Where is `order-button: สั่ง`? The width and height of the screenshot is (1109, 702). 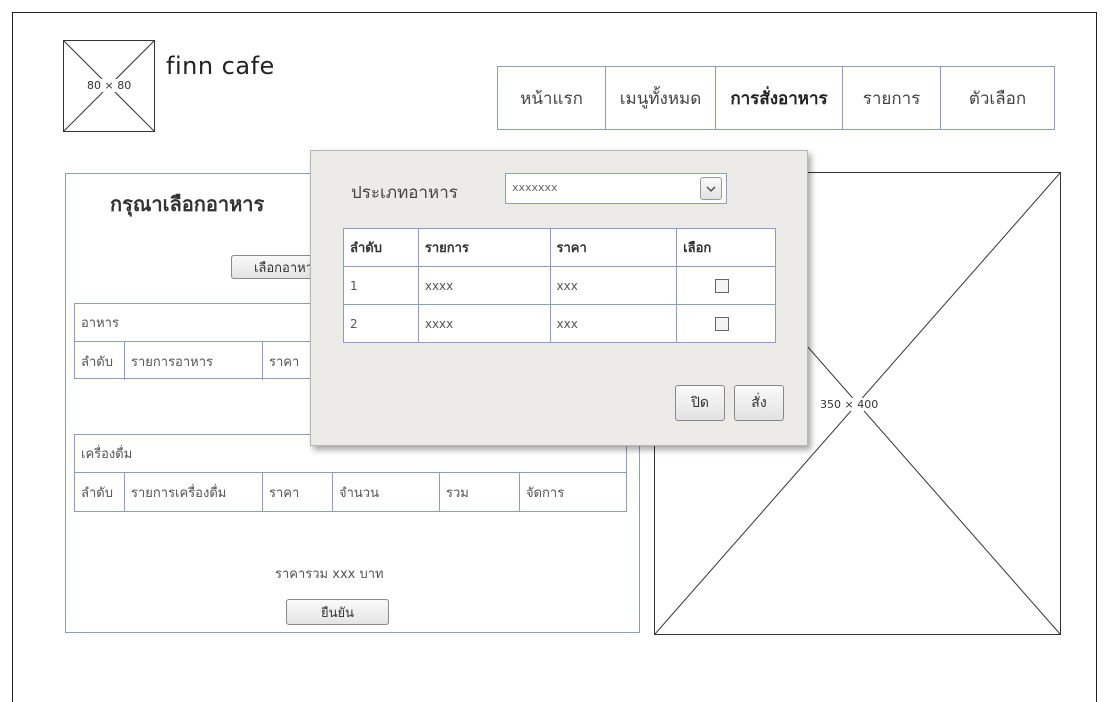 order-button: สั่ง is located at coordinates (759, 403).